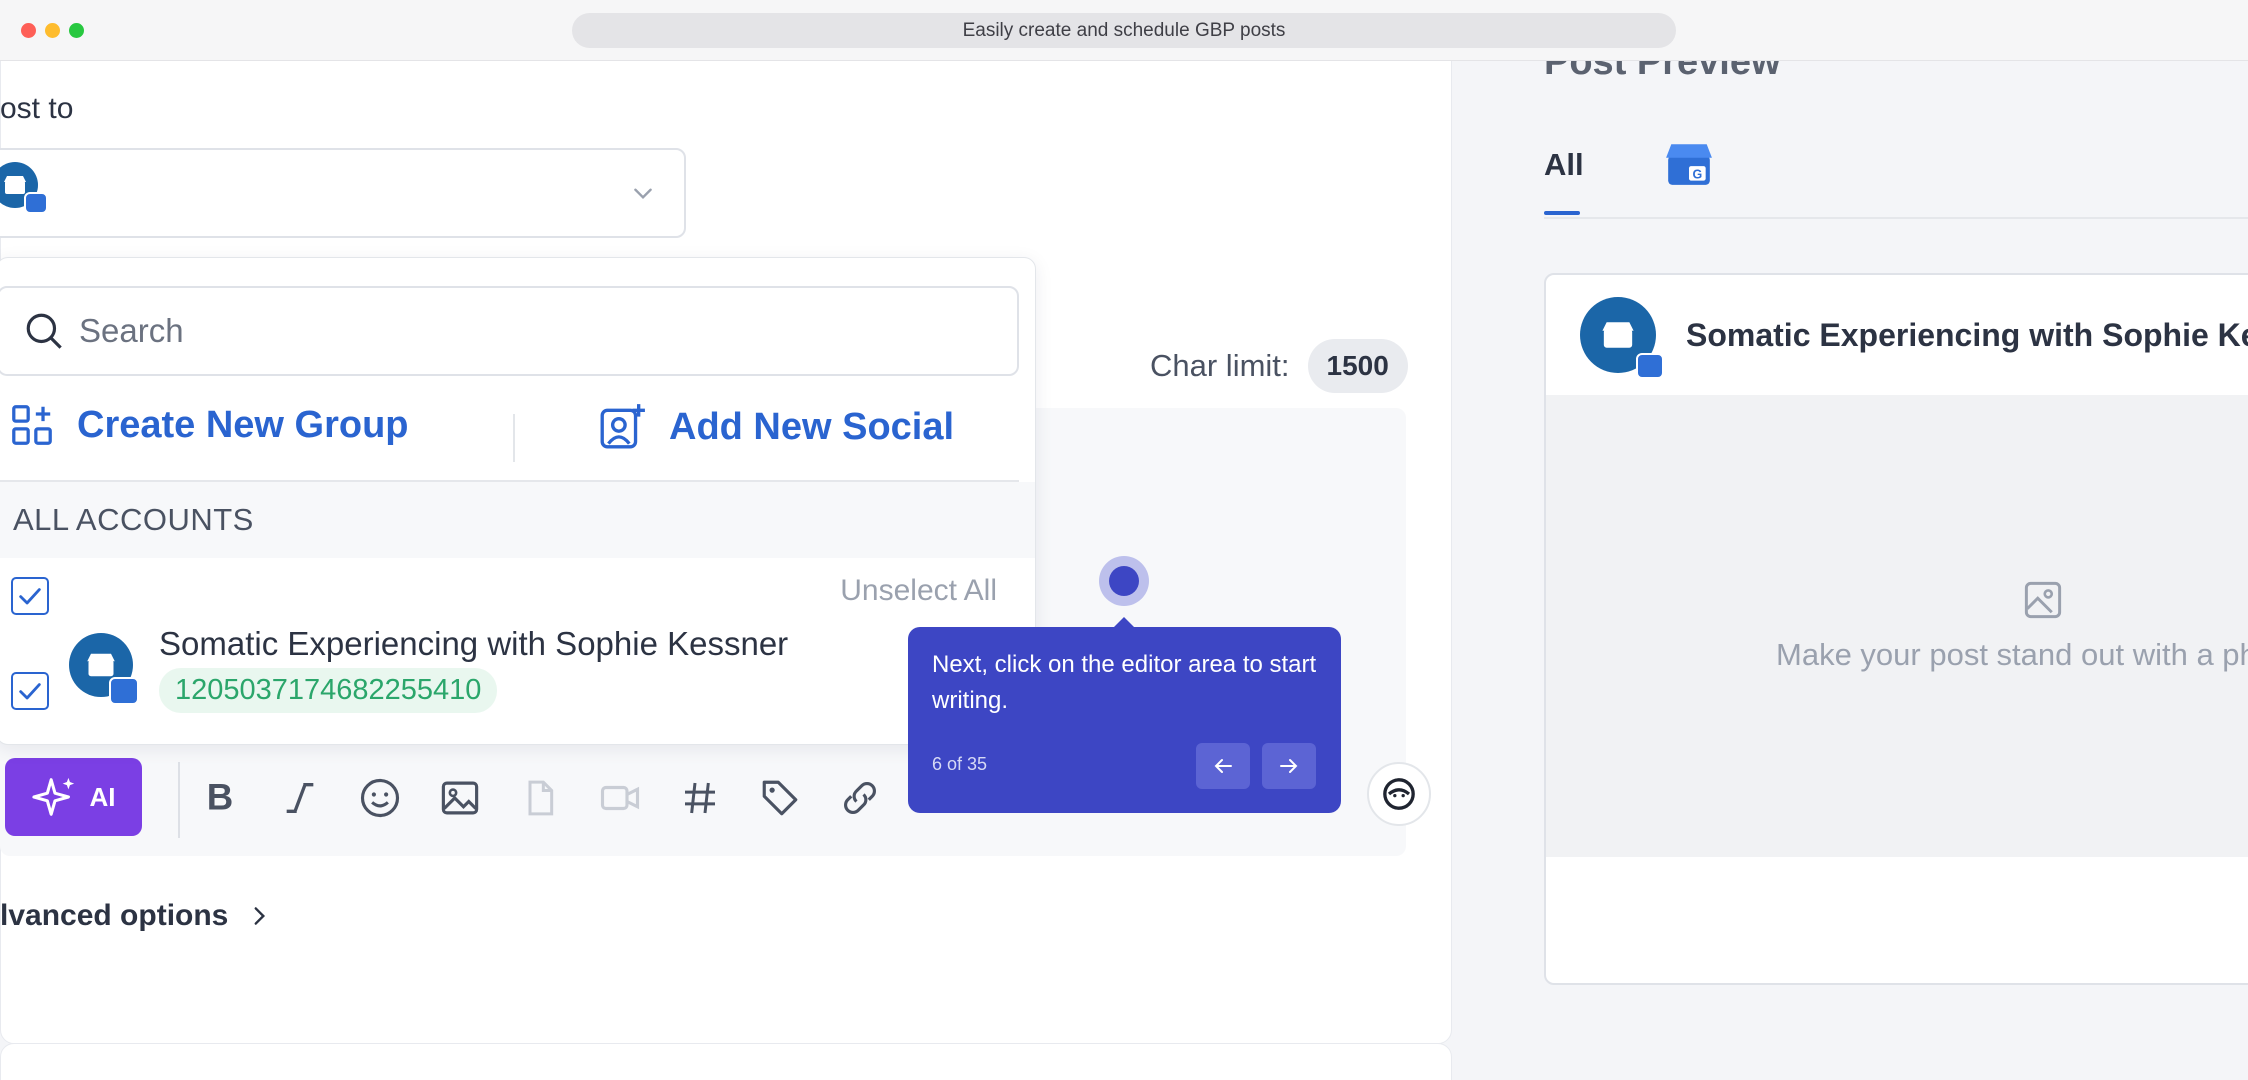 This screenshot has width=2248, height=1080. Describe the element at coordinates (260, 916) in the screenshot. I see `chevron-right-icon` at that location.